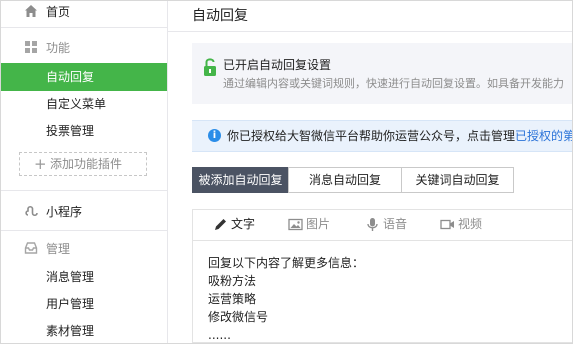  What do you see at coordinates (58, 12) in the screenshot?
I see `sidebar-home-label: 首页` at bounding box center [58, 12].